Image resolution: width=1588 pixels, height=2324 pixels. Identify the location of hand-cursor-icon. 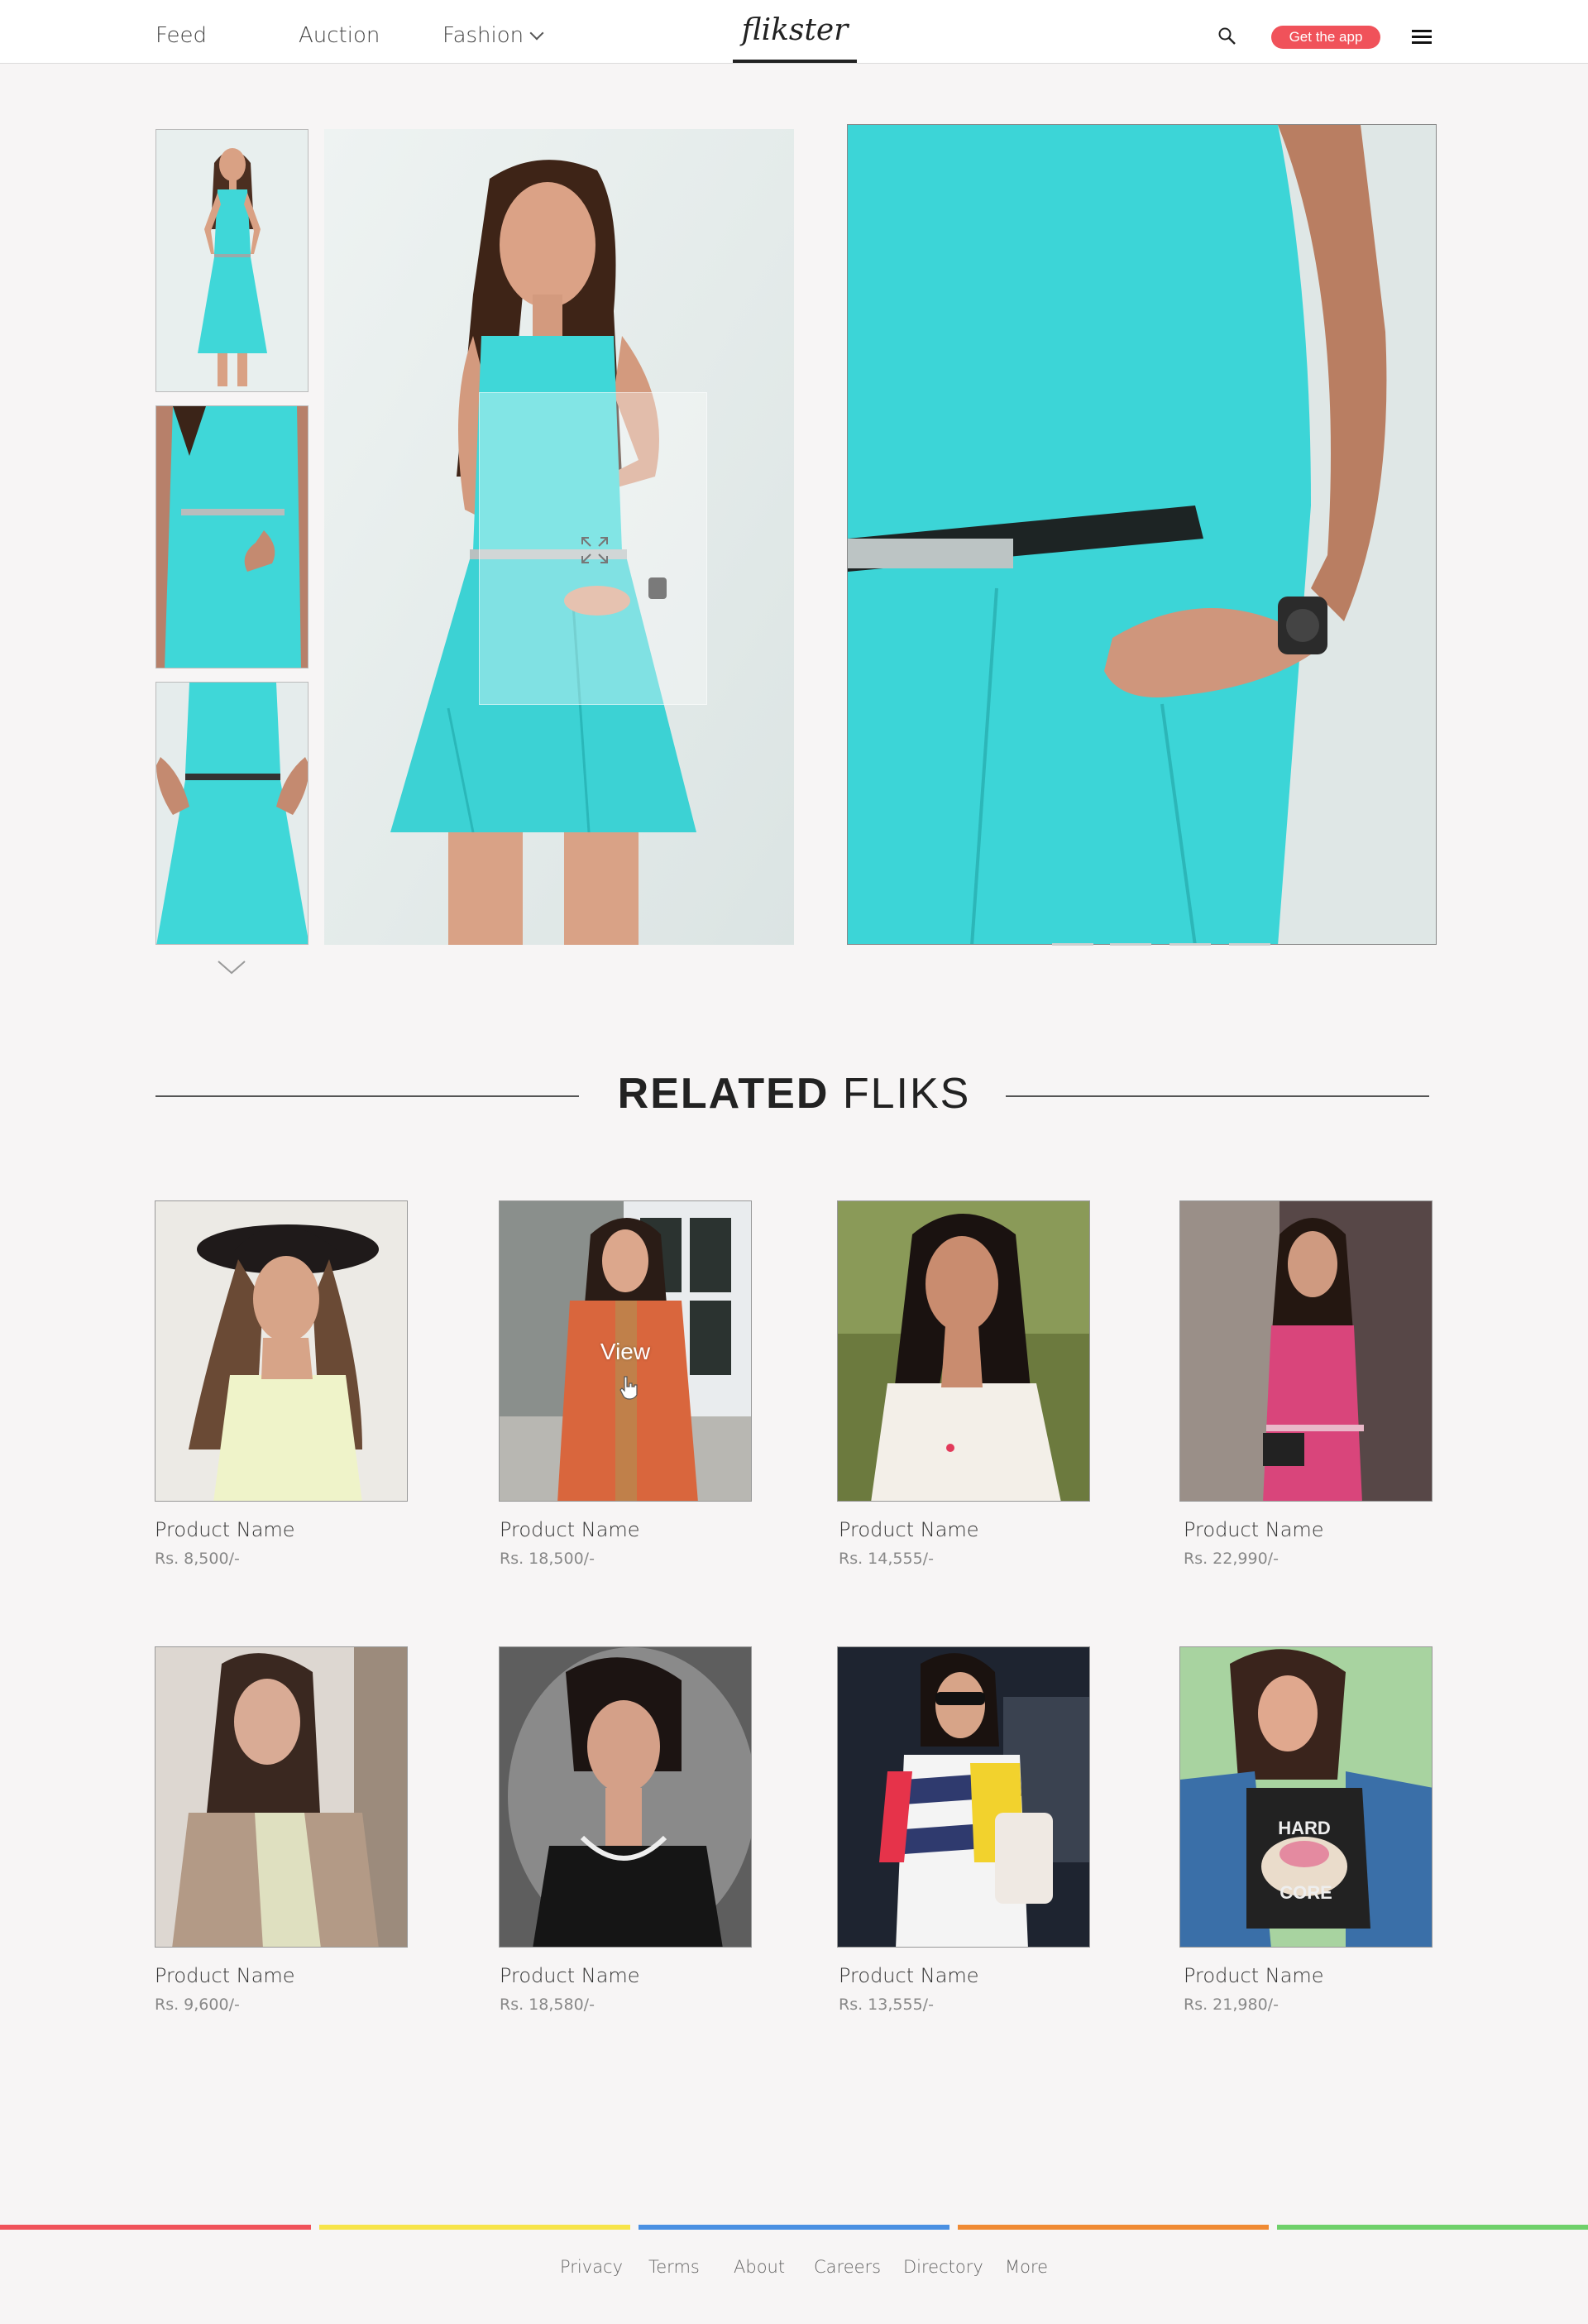
(629, 1388).